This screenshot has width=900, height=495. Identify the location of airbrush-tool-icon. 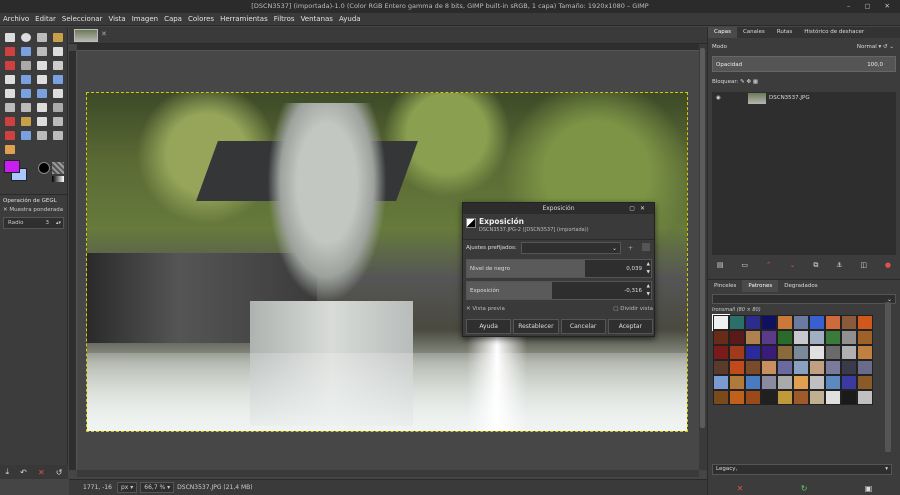
(58, 121).